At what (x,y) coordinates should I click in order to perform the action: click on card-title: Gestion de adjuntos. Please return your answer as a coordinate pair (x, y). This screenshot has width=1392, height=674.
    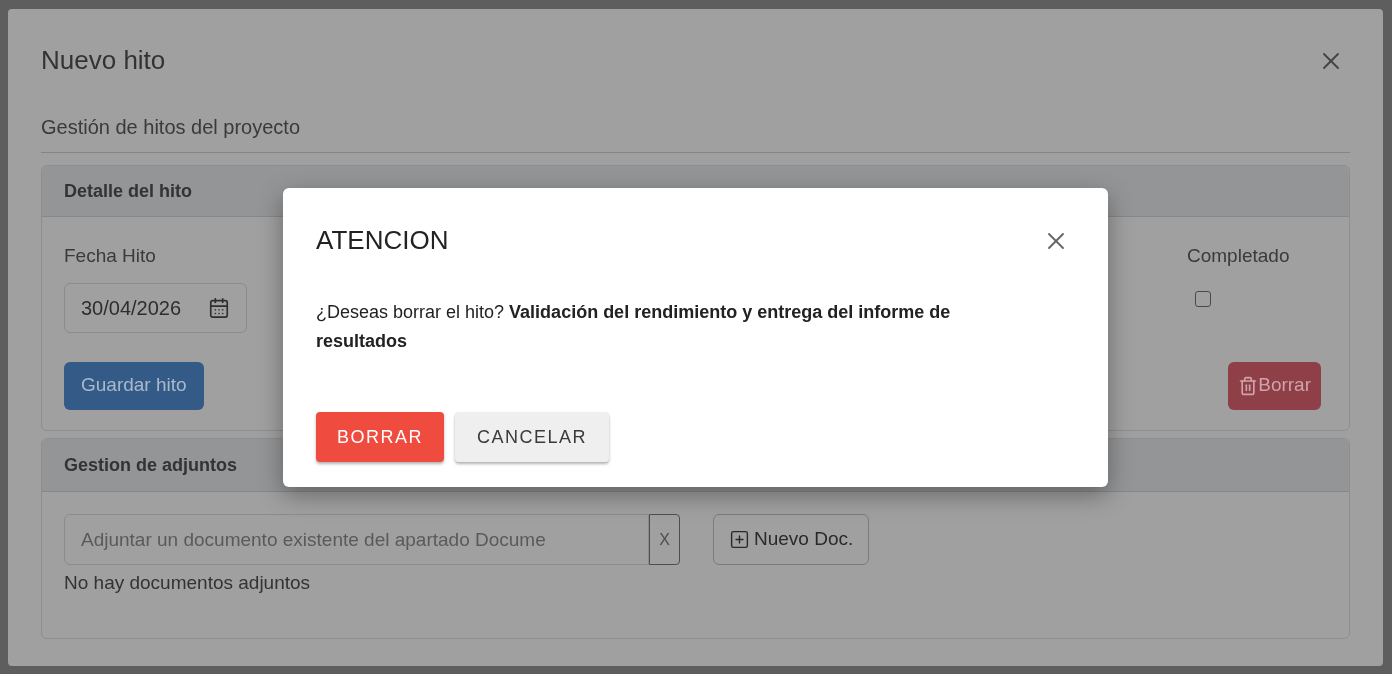
    Looking at the image, I should click on (150, 465).